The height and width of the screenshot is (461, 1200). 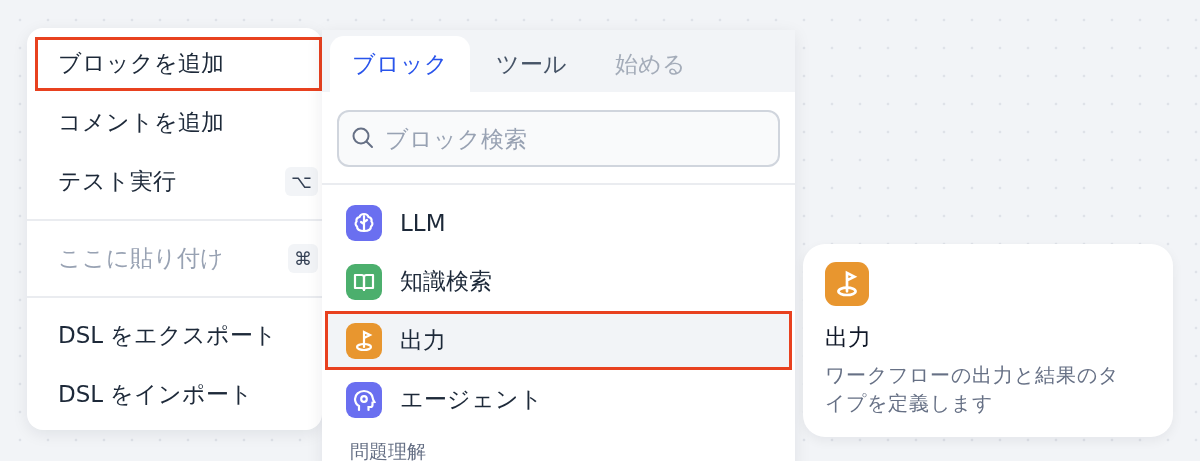 What do you see at coordinates (178, 122) in the screenshot?
I see `menu-item: コメントを追加` at bounding box center [178, 122].